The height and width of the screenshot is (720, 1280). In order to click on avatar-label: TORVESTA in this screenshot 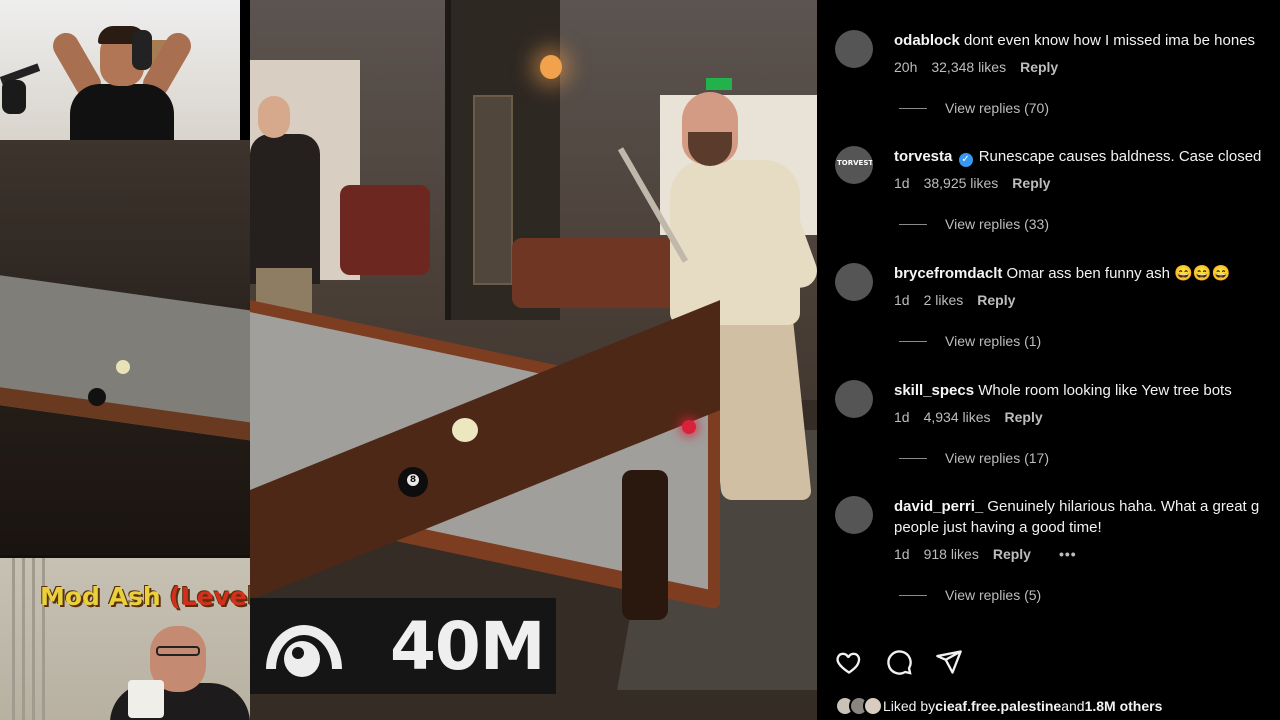, I will do `click(855, 163)`.